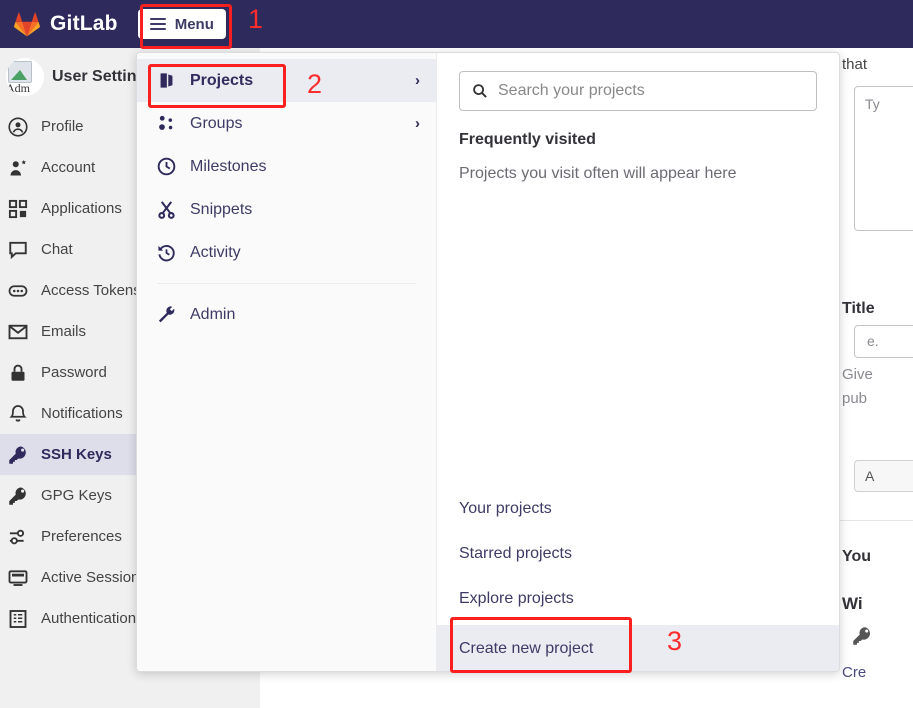 The image size is (913, 708). Describe the element at coordinates (18, 290) in the screenshot. I see `token-icon` at that location.